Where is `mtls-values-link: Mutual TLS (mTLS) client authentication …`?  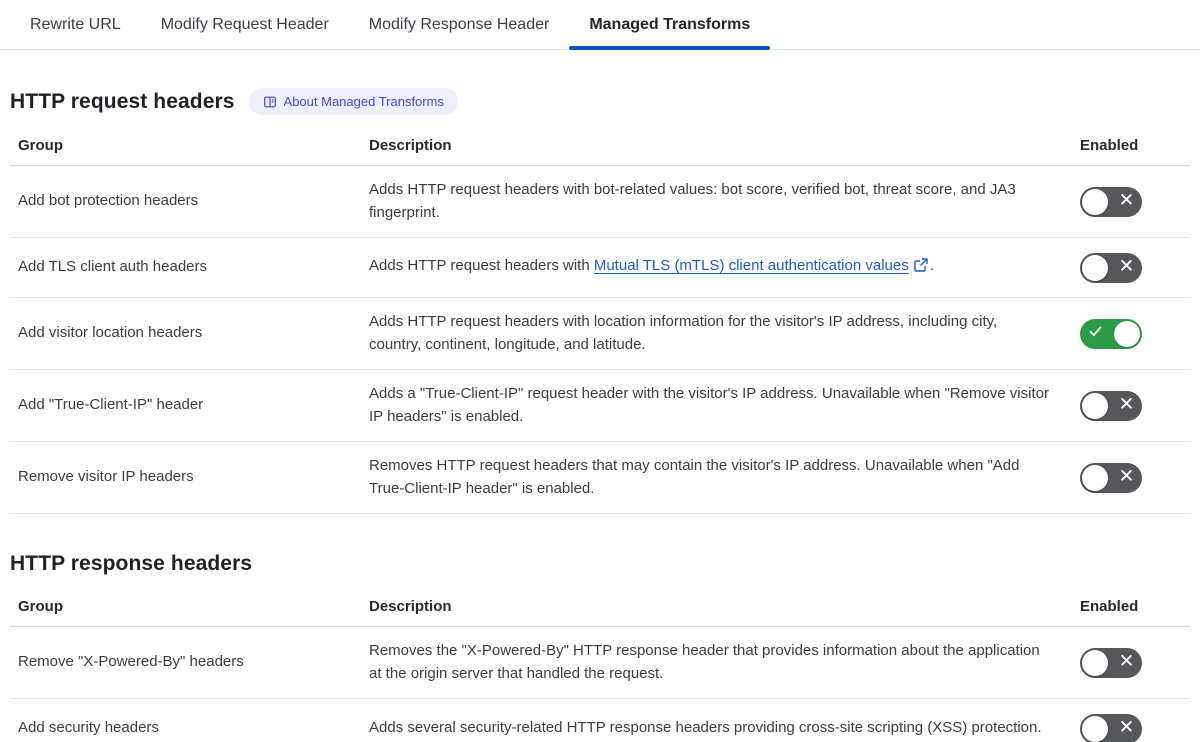
mtls-values-link: Mutual TLS (mTLS) client authentication … is located at coordinates (751, 265).